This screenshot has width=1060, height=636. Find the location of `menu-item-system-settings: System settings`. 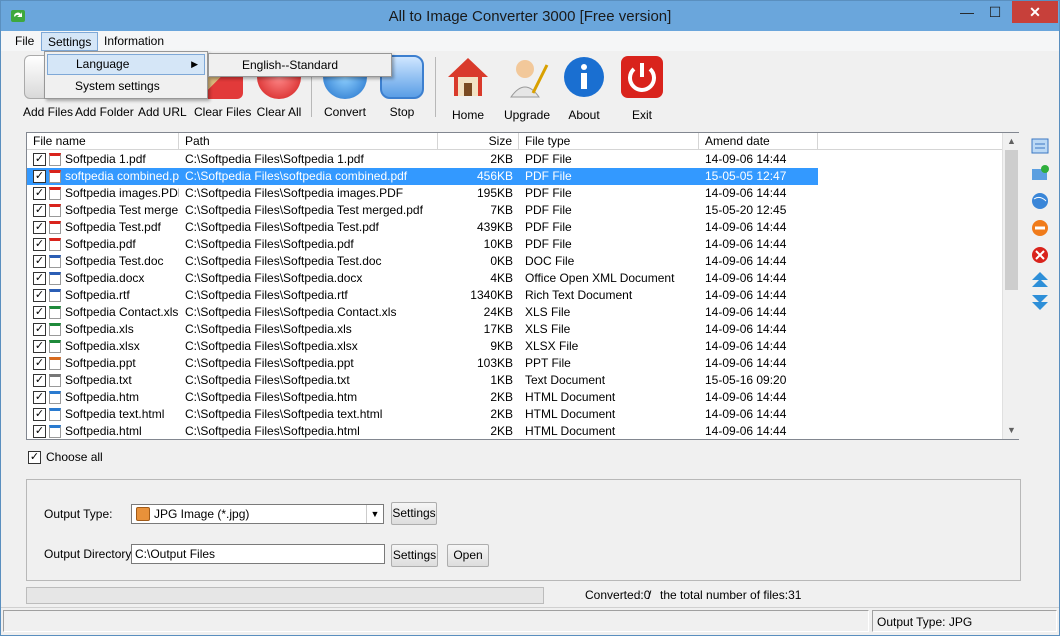

menu-item-system-settings: System settings is located at coordinates (126, 86).